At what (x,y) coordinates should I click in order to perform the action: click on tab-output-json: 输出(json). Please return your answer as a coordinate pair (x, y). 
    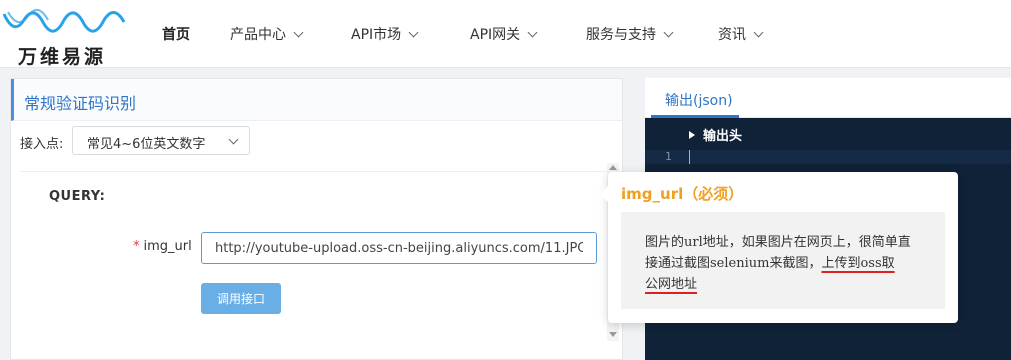
    Looking at the image, I should click on (699, 100).